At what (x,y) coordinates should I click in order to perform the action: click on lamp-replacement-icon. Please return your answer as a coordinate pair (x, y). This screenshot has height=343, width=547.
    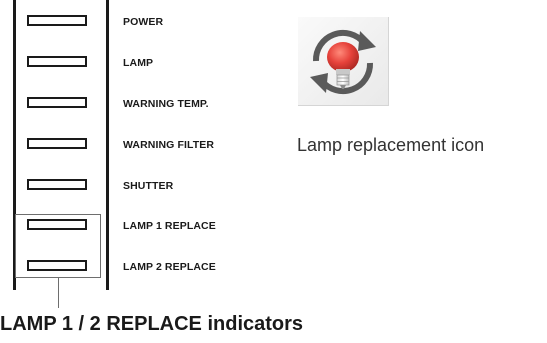
    Looking at the image, I should click on (343, 62).